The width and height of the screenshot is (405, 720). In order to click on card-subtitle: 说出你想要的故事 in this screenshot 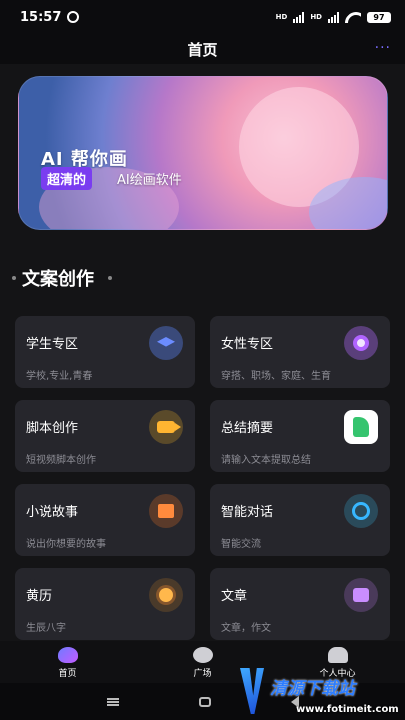, I will do `click(66, 544)`.